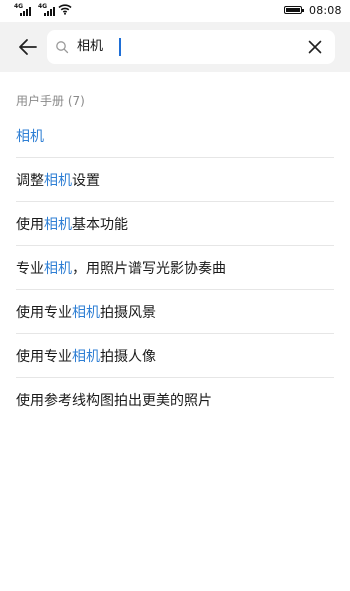 The width and height of the screenshot is (350, 591). What do you see at coordinates (175, 312) in the screenshot?
I see `result-item: 使用专业 相机 拍摄风景` at bounding box center [175, 312].